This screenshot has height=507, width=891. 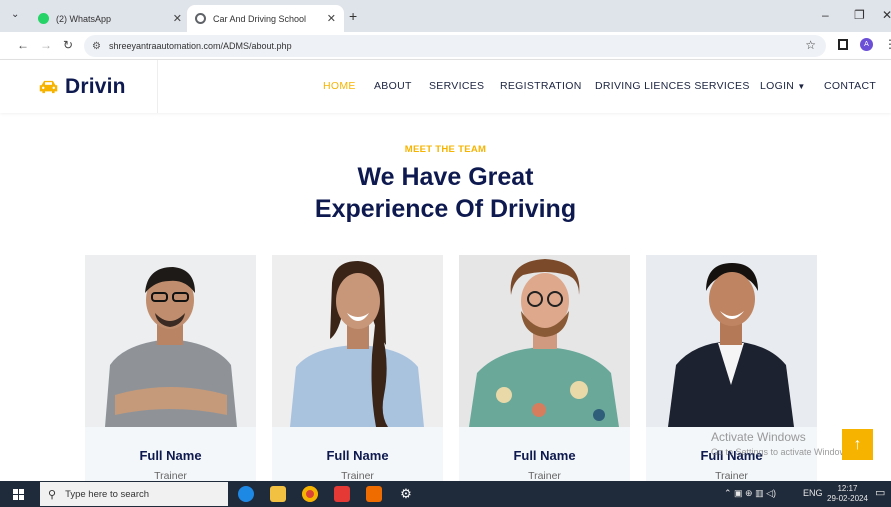 What do you see at coordinates (847, 488) in the screenshot?
I see `clock-time: 12:17` at bounding box center [847, 488].